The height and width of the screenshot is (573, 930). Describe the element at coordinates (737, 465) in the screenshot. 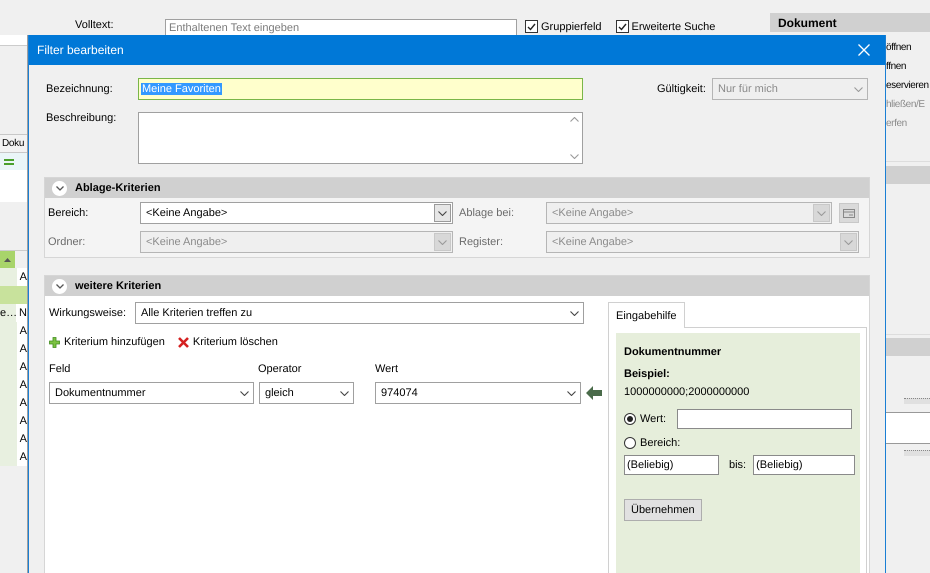

I see `field-label: bis:` at that location.